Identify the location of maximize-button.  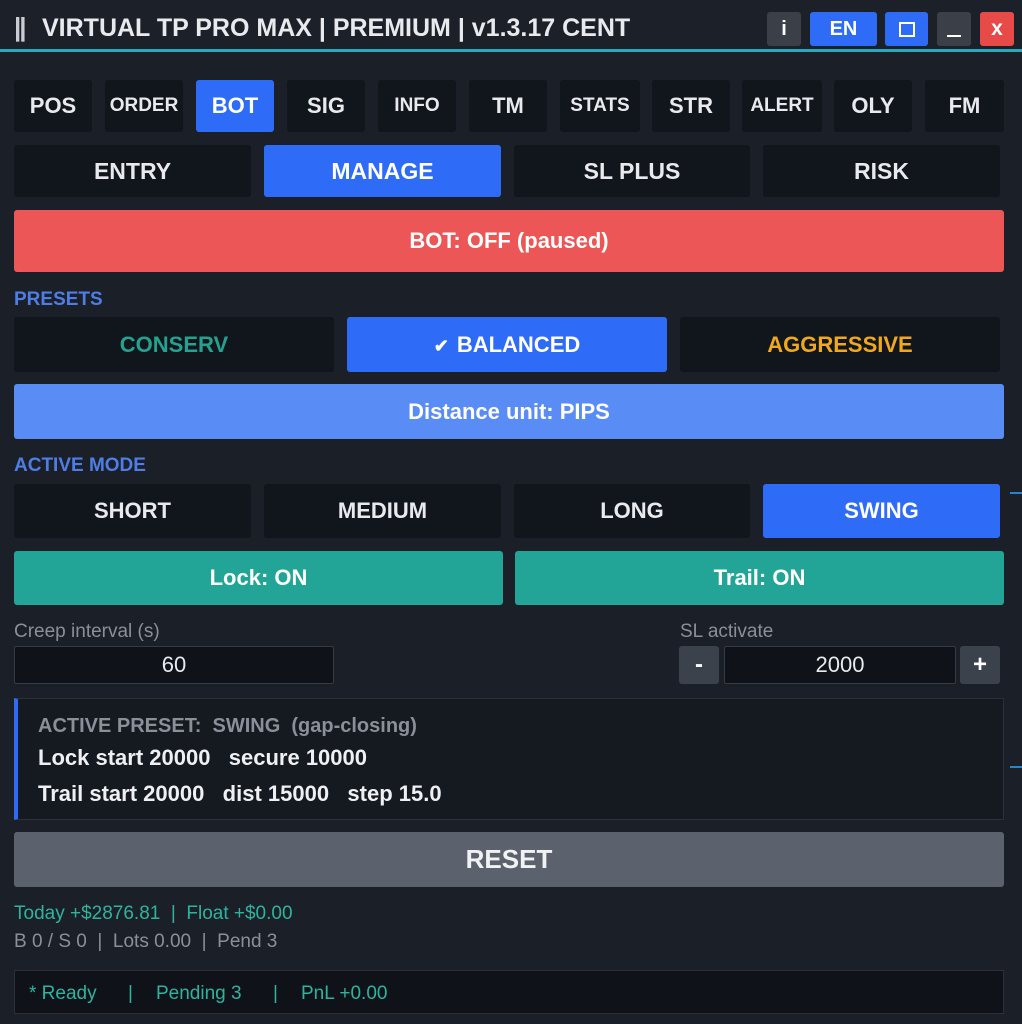
(906, 29).